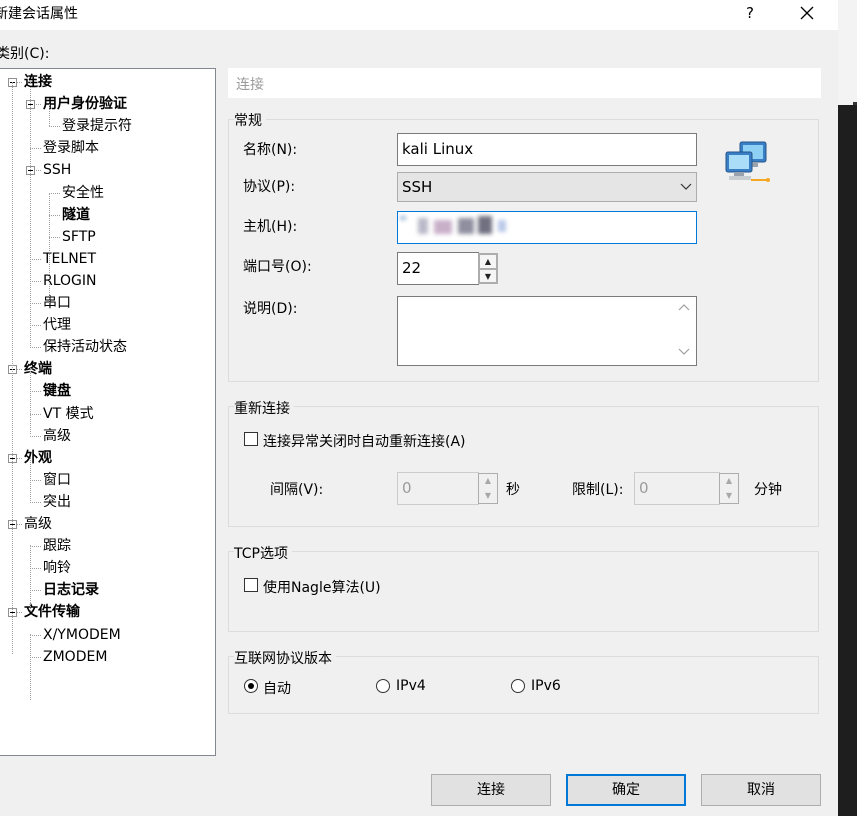 The height and width of the screenshot is (816, 857). What do you see at coordinates (438, 488) in the screenshot?
I see `interval-input: 0` at bounding box center [438, 488].